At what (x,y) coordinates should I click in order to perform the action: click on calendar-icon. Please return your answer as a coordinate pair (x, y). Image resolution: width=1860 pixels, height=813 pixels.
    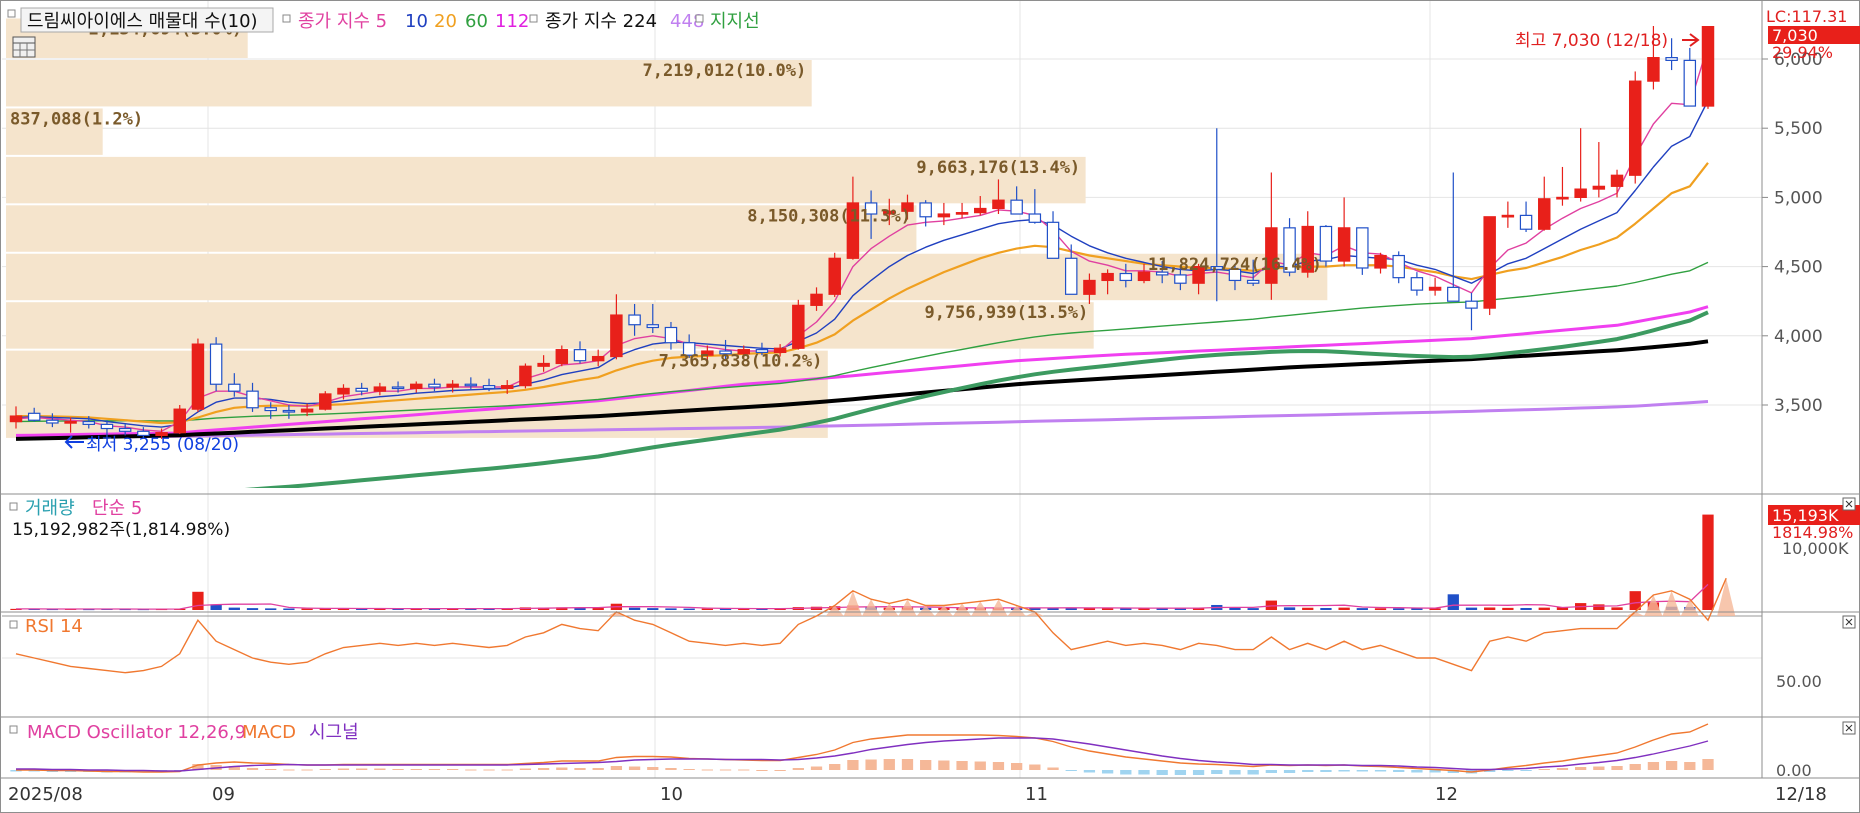
    Looking at the image, I should click on (24, 47).